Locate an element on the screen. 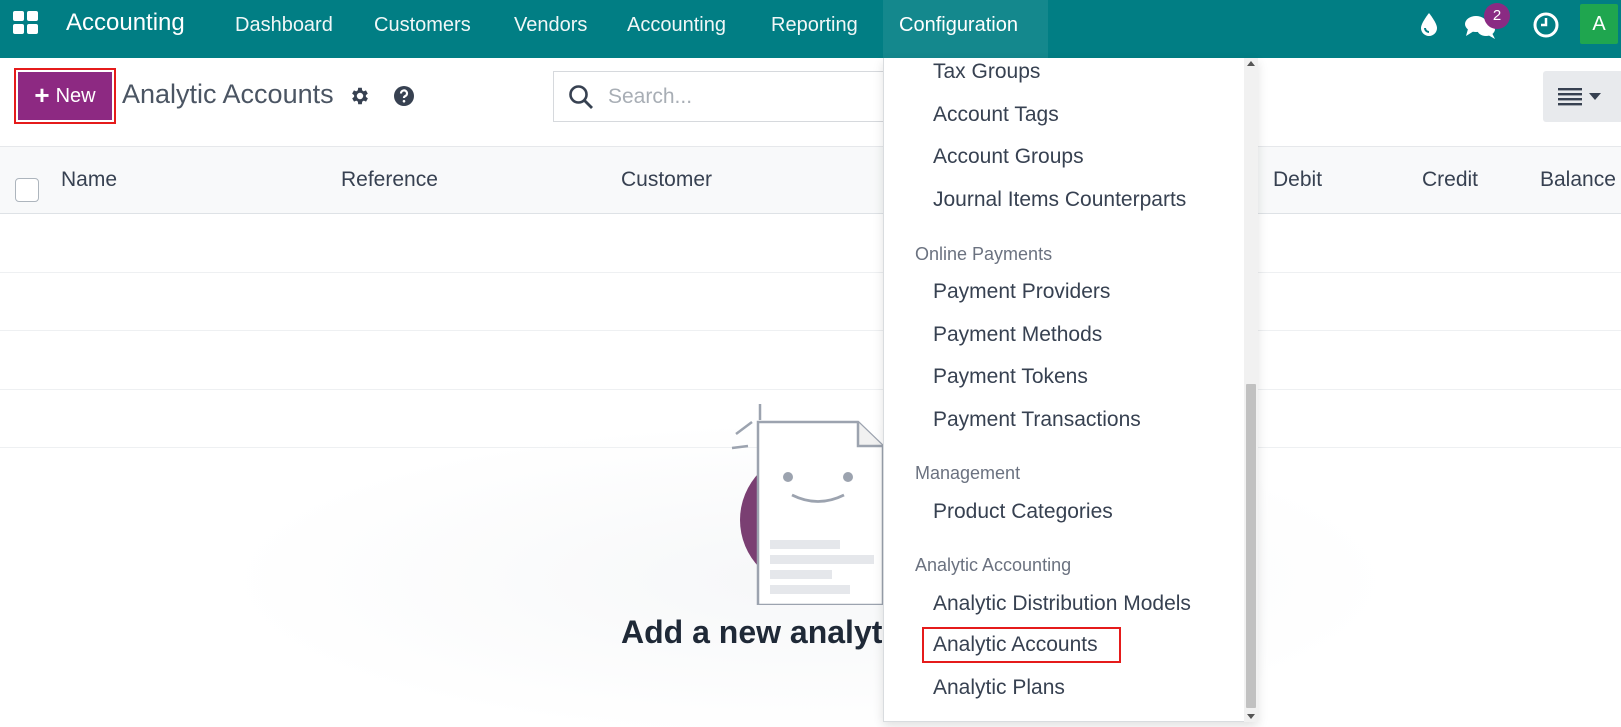 The image size is (1621, 727). list-view-icon is located at coordinates (1570, 97).